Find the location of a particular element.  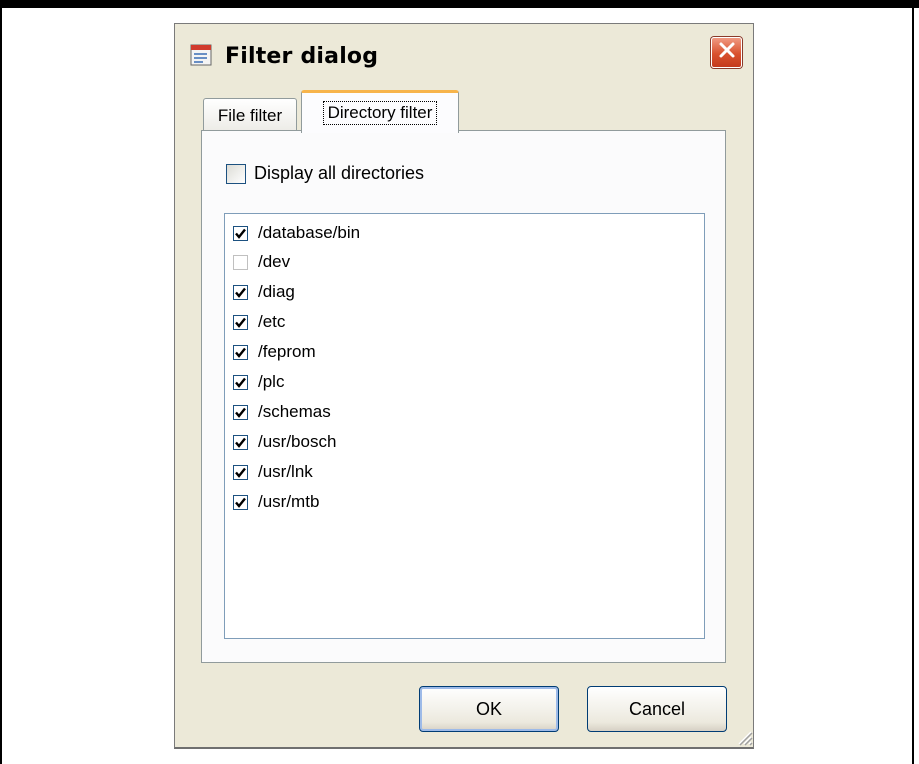

app-icon is located at coordinates (201, 55).